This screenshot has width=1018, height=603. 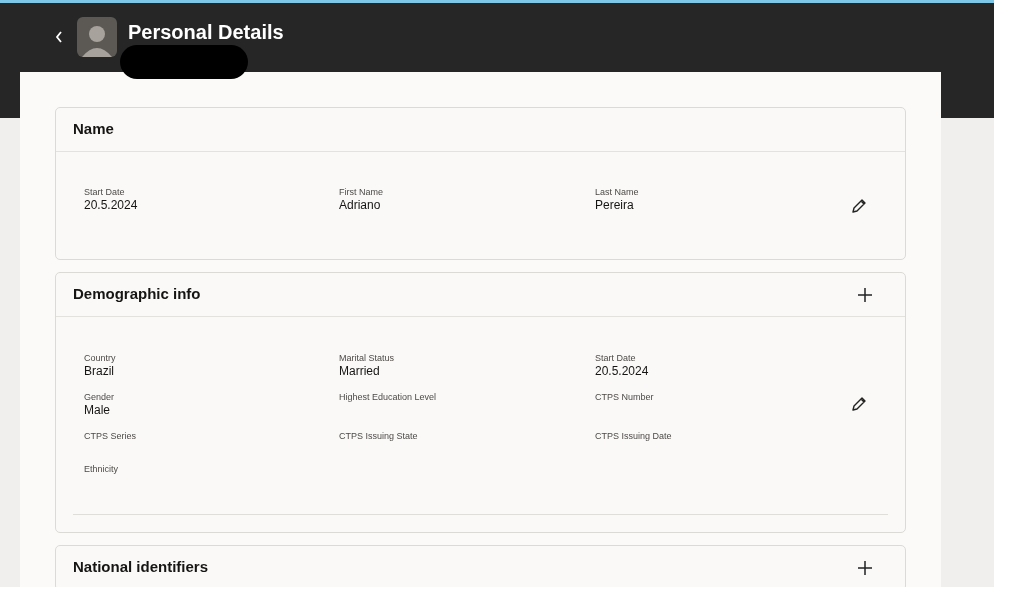 What do you see at coordinates (100, 397) in the screenshot?
I see `field-label: Gender` at bounding box center [100, 397].